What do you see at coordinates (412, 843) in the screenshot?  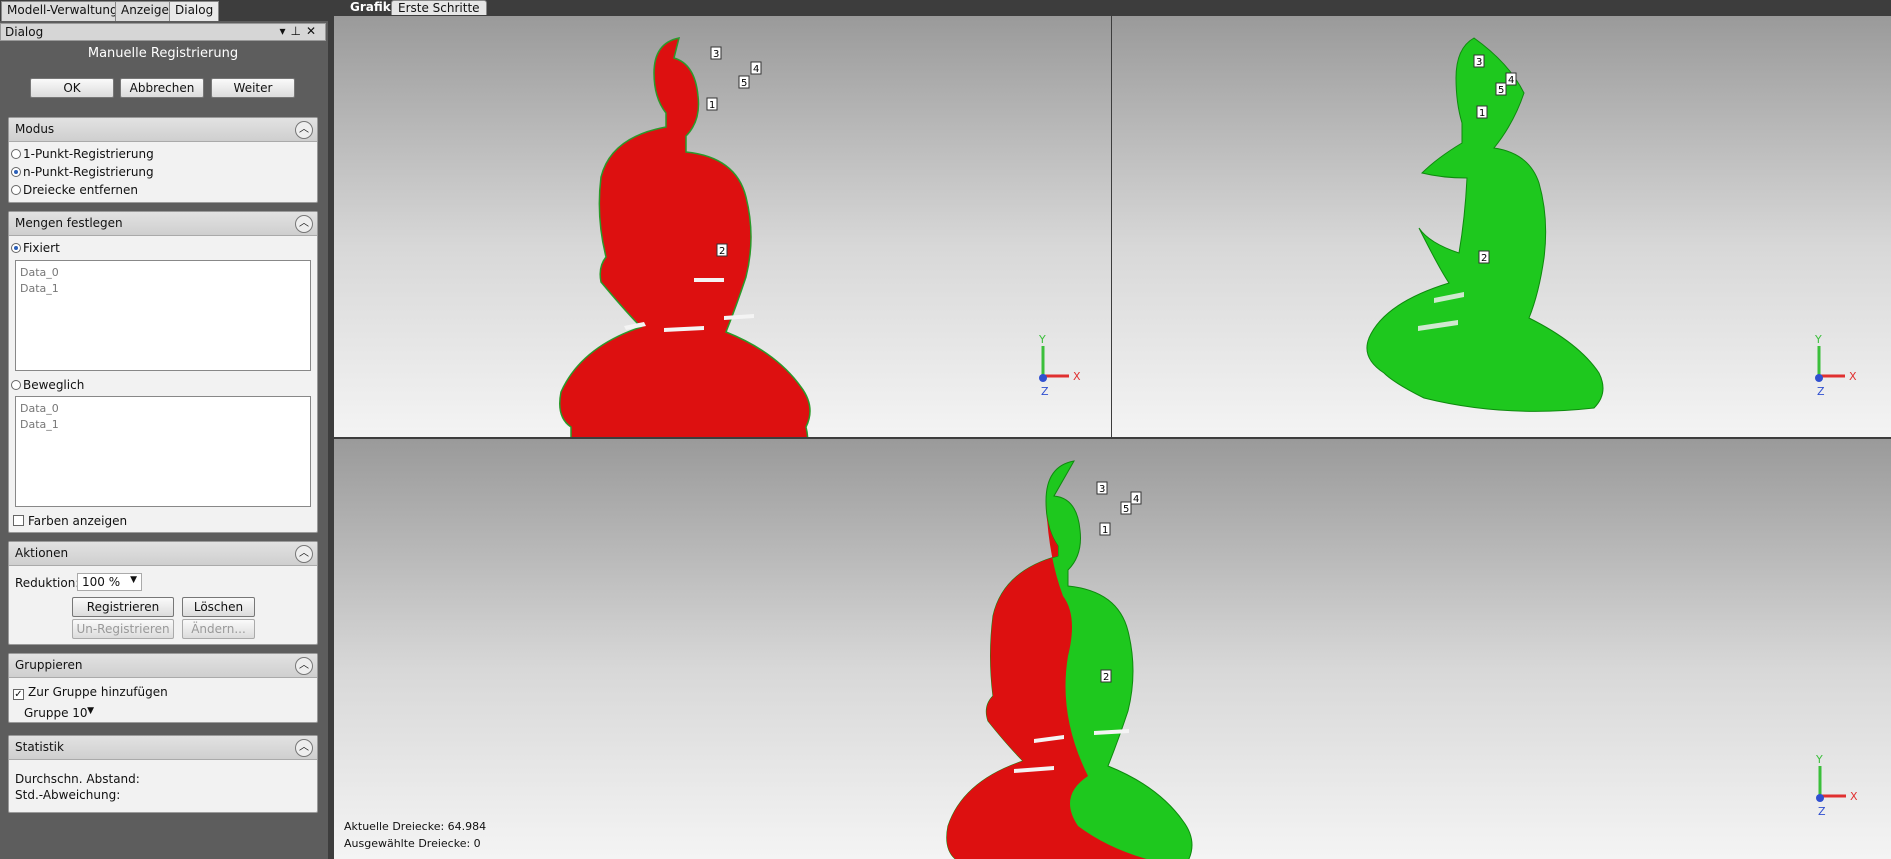 I see `selected-triangles-label: Ausgewählte Dreiecke: 0` at bounding box center [412, 843].